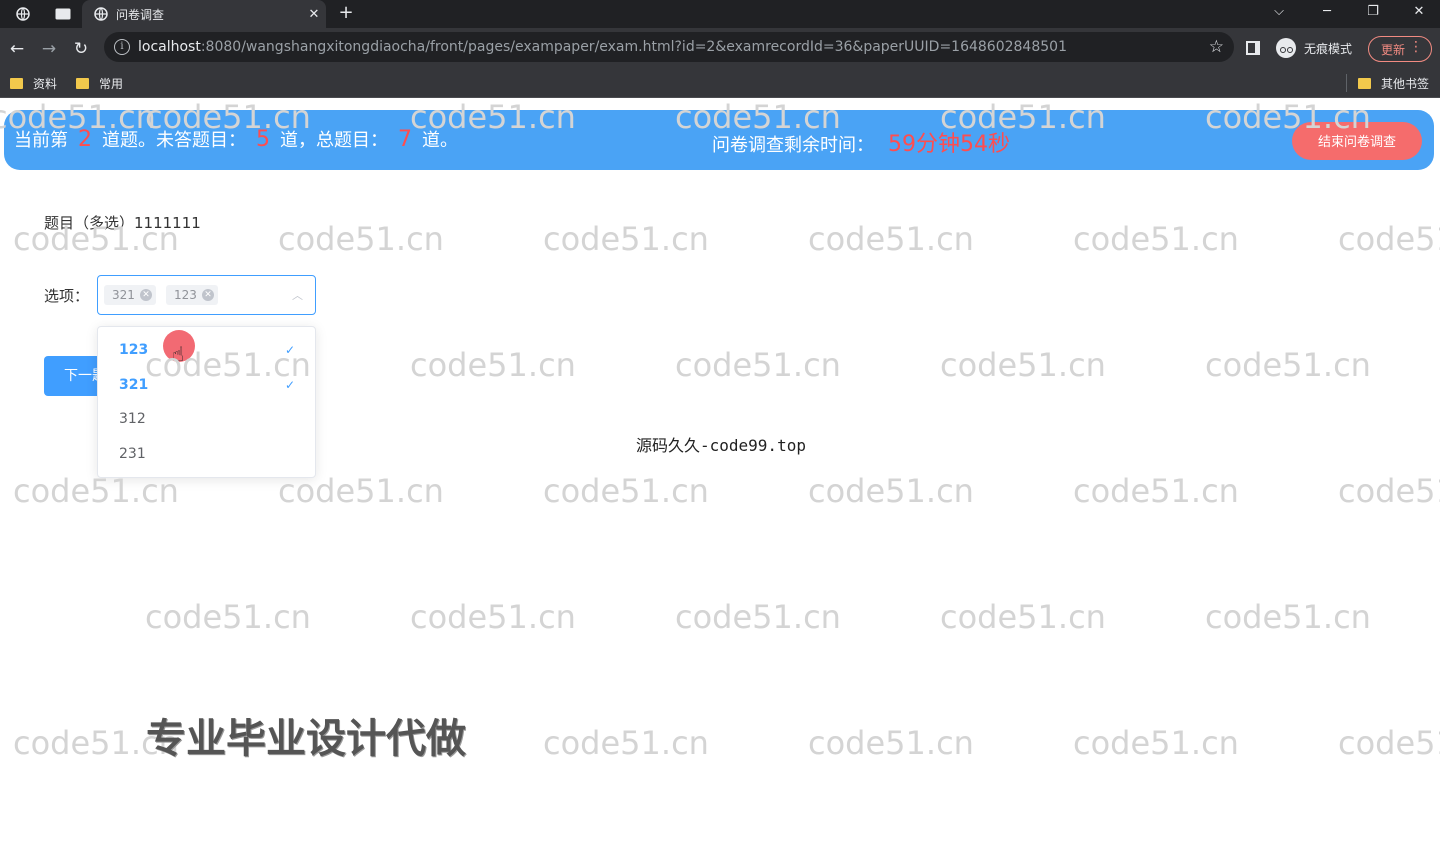 The image size is (1440, 864). I want to click on unanswered-count: 5, so click(263, 139).